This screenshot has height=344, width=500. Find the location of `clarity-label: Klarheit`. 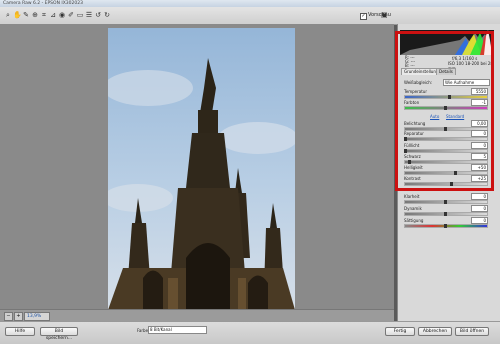

clarity-label: Klarheit is located at coordinates (412, 196).